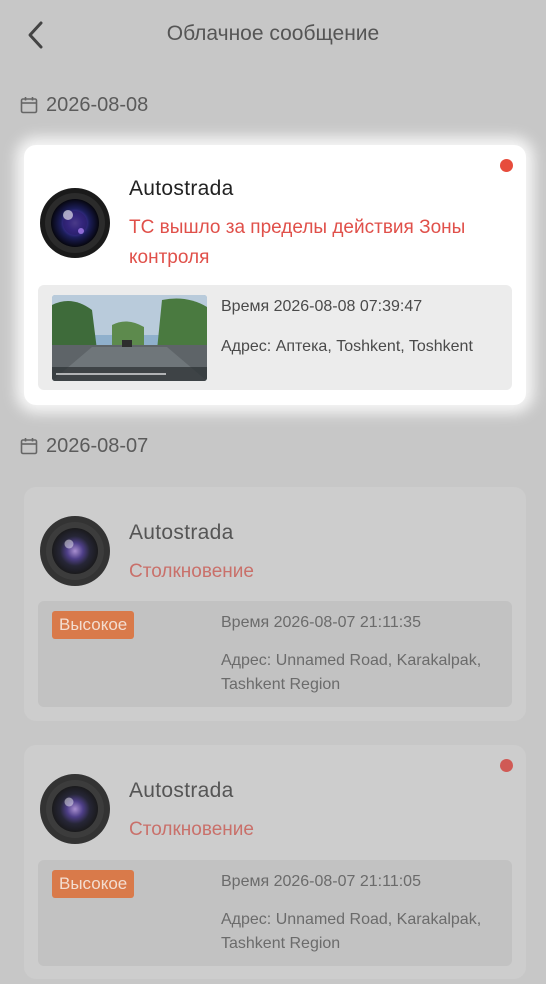 The width and height of the screenshot is (546, 984). I want to click on event-time: Время 2026-08-07 21:11:05, so click(321, 881).